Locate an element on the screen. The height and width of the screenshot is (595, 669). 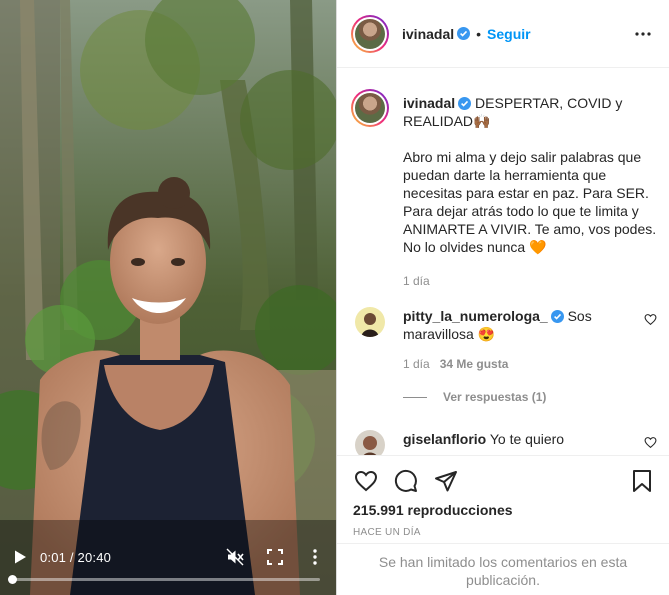
caption-username: ivinadal is located at coordinates (429, 103).